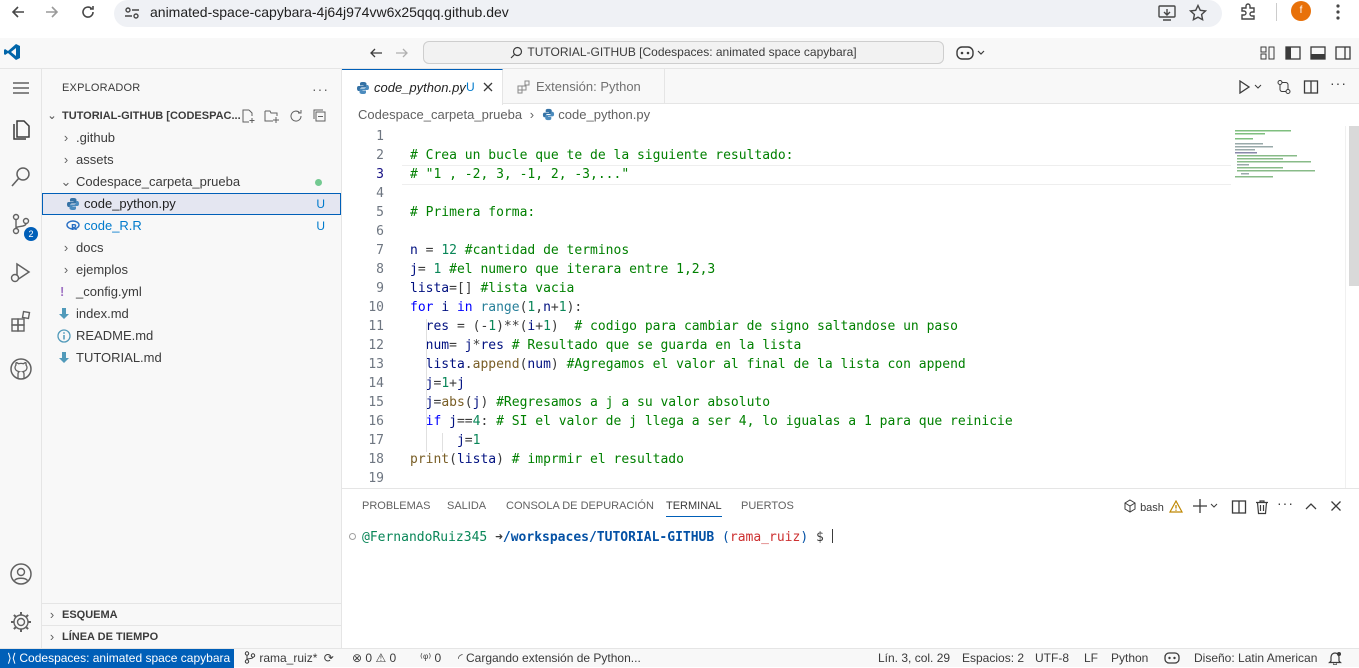  I want to click on menu-hamburger-icon, so click(21, 88).